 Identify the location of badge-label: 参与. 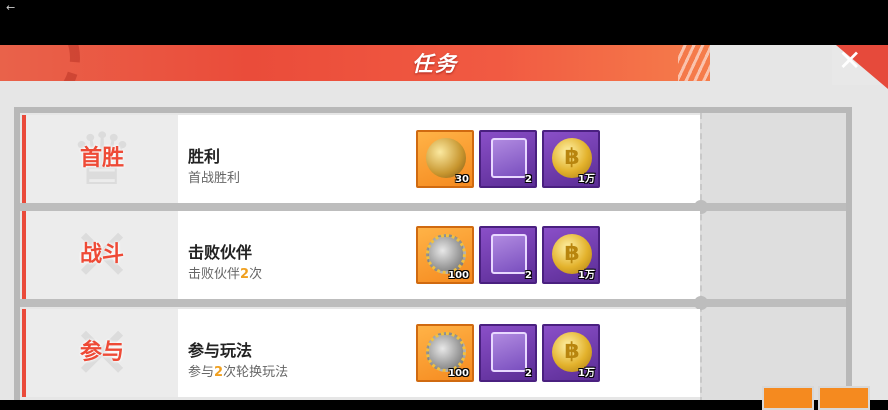
(101, 352).